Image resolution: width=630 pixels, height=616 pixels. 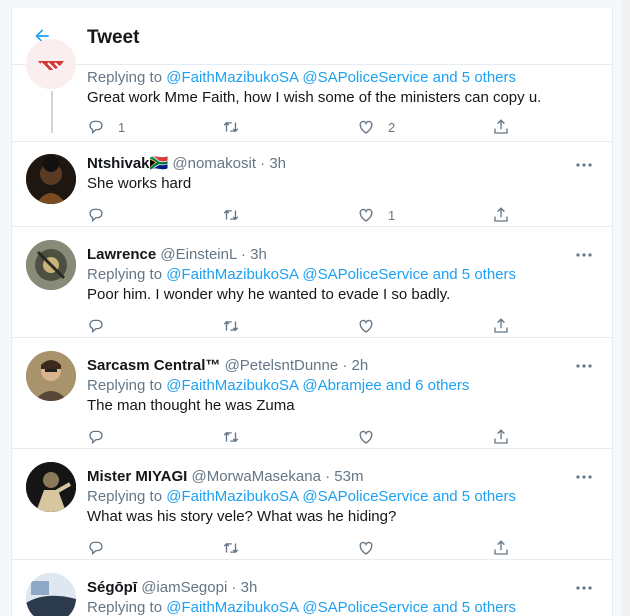 I want to click on tweet-text: The man thought he was Zuma, so click(x=191, y=405).